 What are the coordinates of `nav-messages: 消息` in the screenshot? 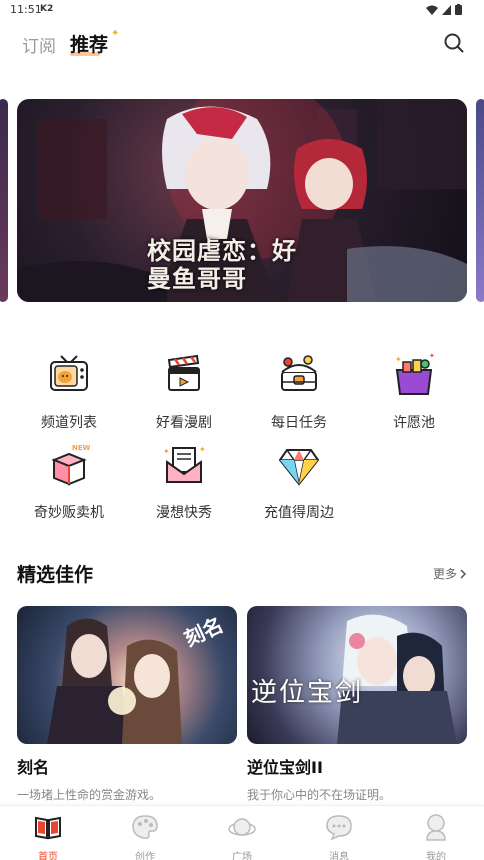 It's located at (339, 836).